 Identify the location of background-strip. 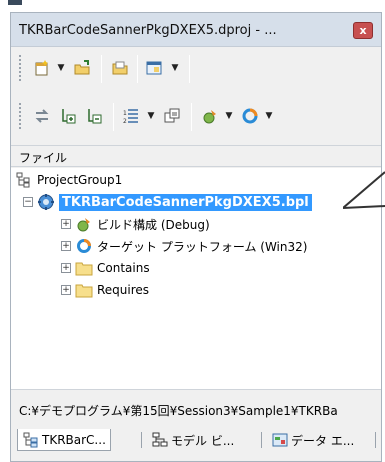
(192, 6).